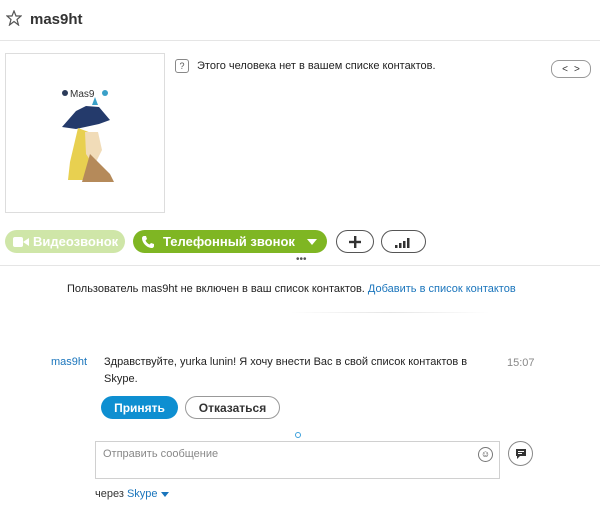 Image resolution: width=609 pixels, height=511 pixels. What do you see at coordinates (69, 362) in the screenshot?
I see `message-sender: mas9ht` at bounding box center [69, 362].